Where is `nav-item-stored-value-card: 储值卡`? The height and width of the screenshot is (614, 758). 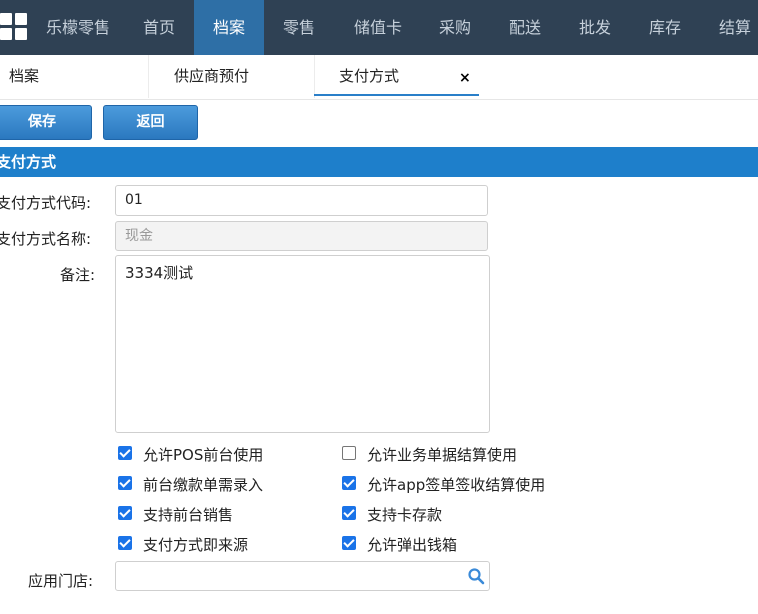
nav-item-stored-value-card: 储值卡 is located at coordinates (378, 27).